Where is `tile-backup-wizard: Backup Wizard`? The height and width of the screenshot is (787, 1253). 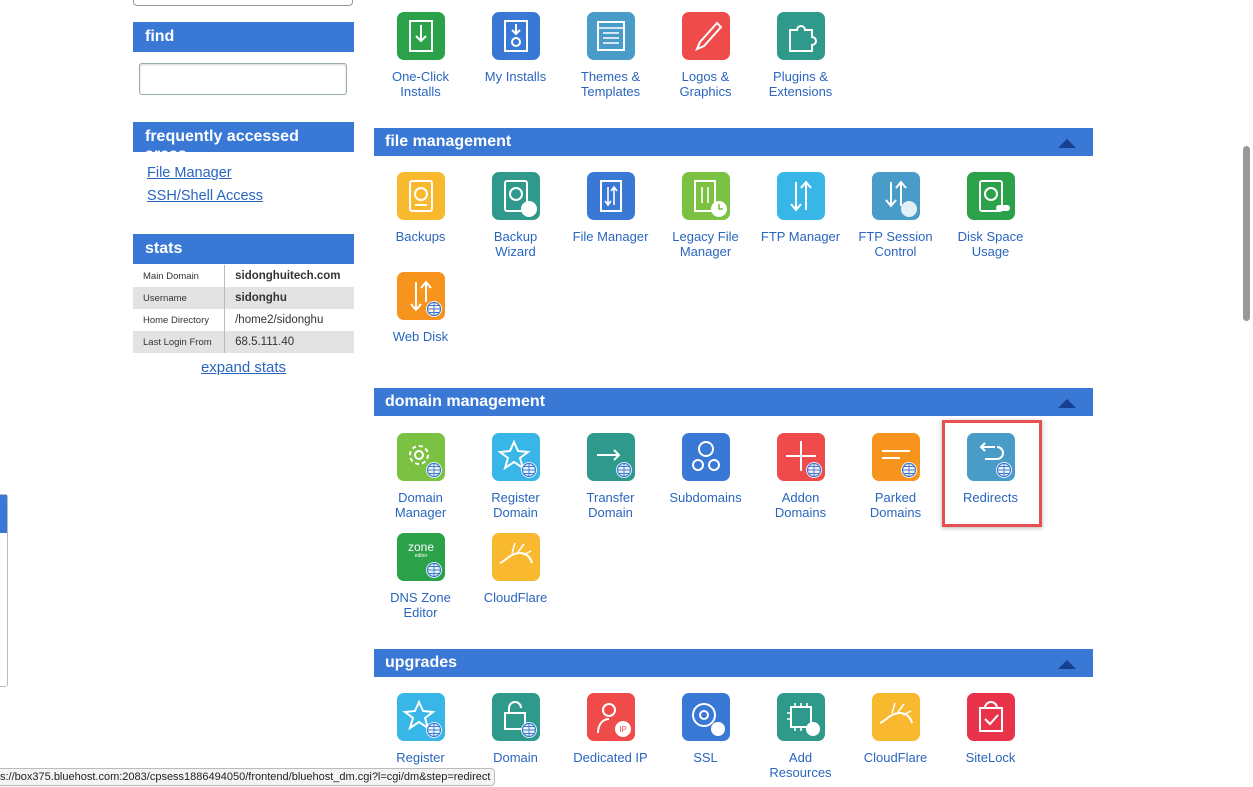 tile-backup-wizard: Backup Wizard is located at coordinates (515, 215).